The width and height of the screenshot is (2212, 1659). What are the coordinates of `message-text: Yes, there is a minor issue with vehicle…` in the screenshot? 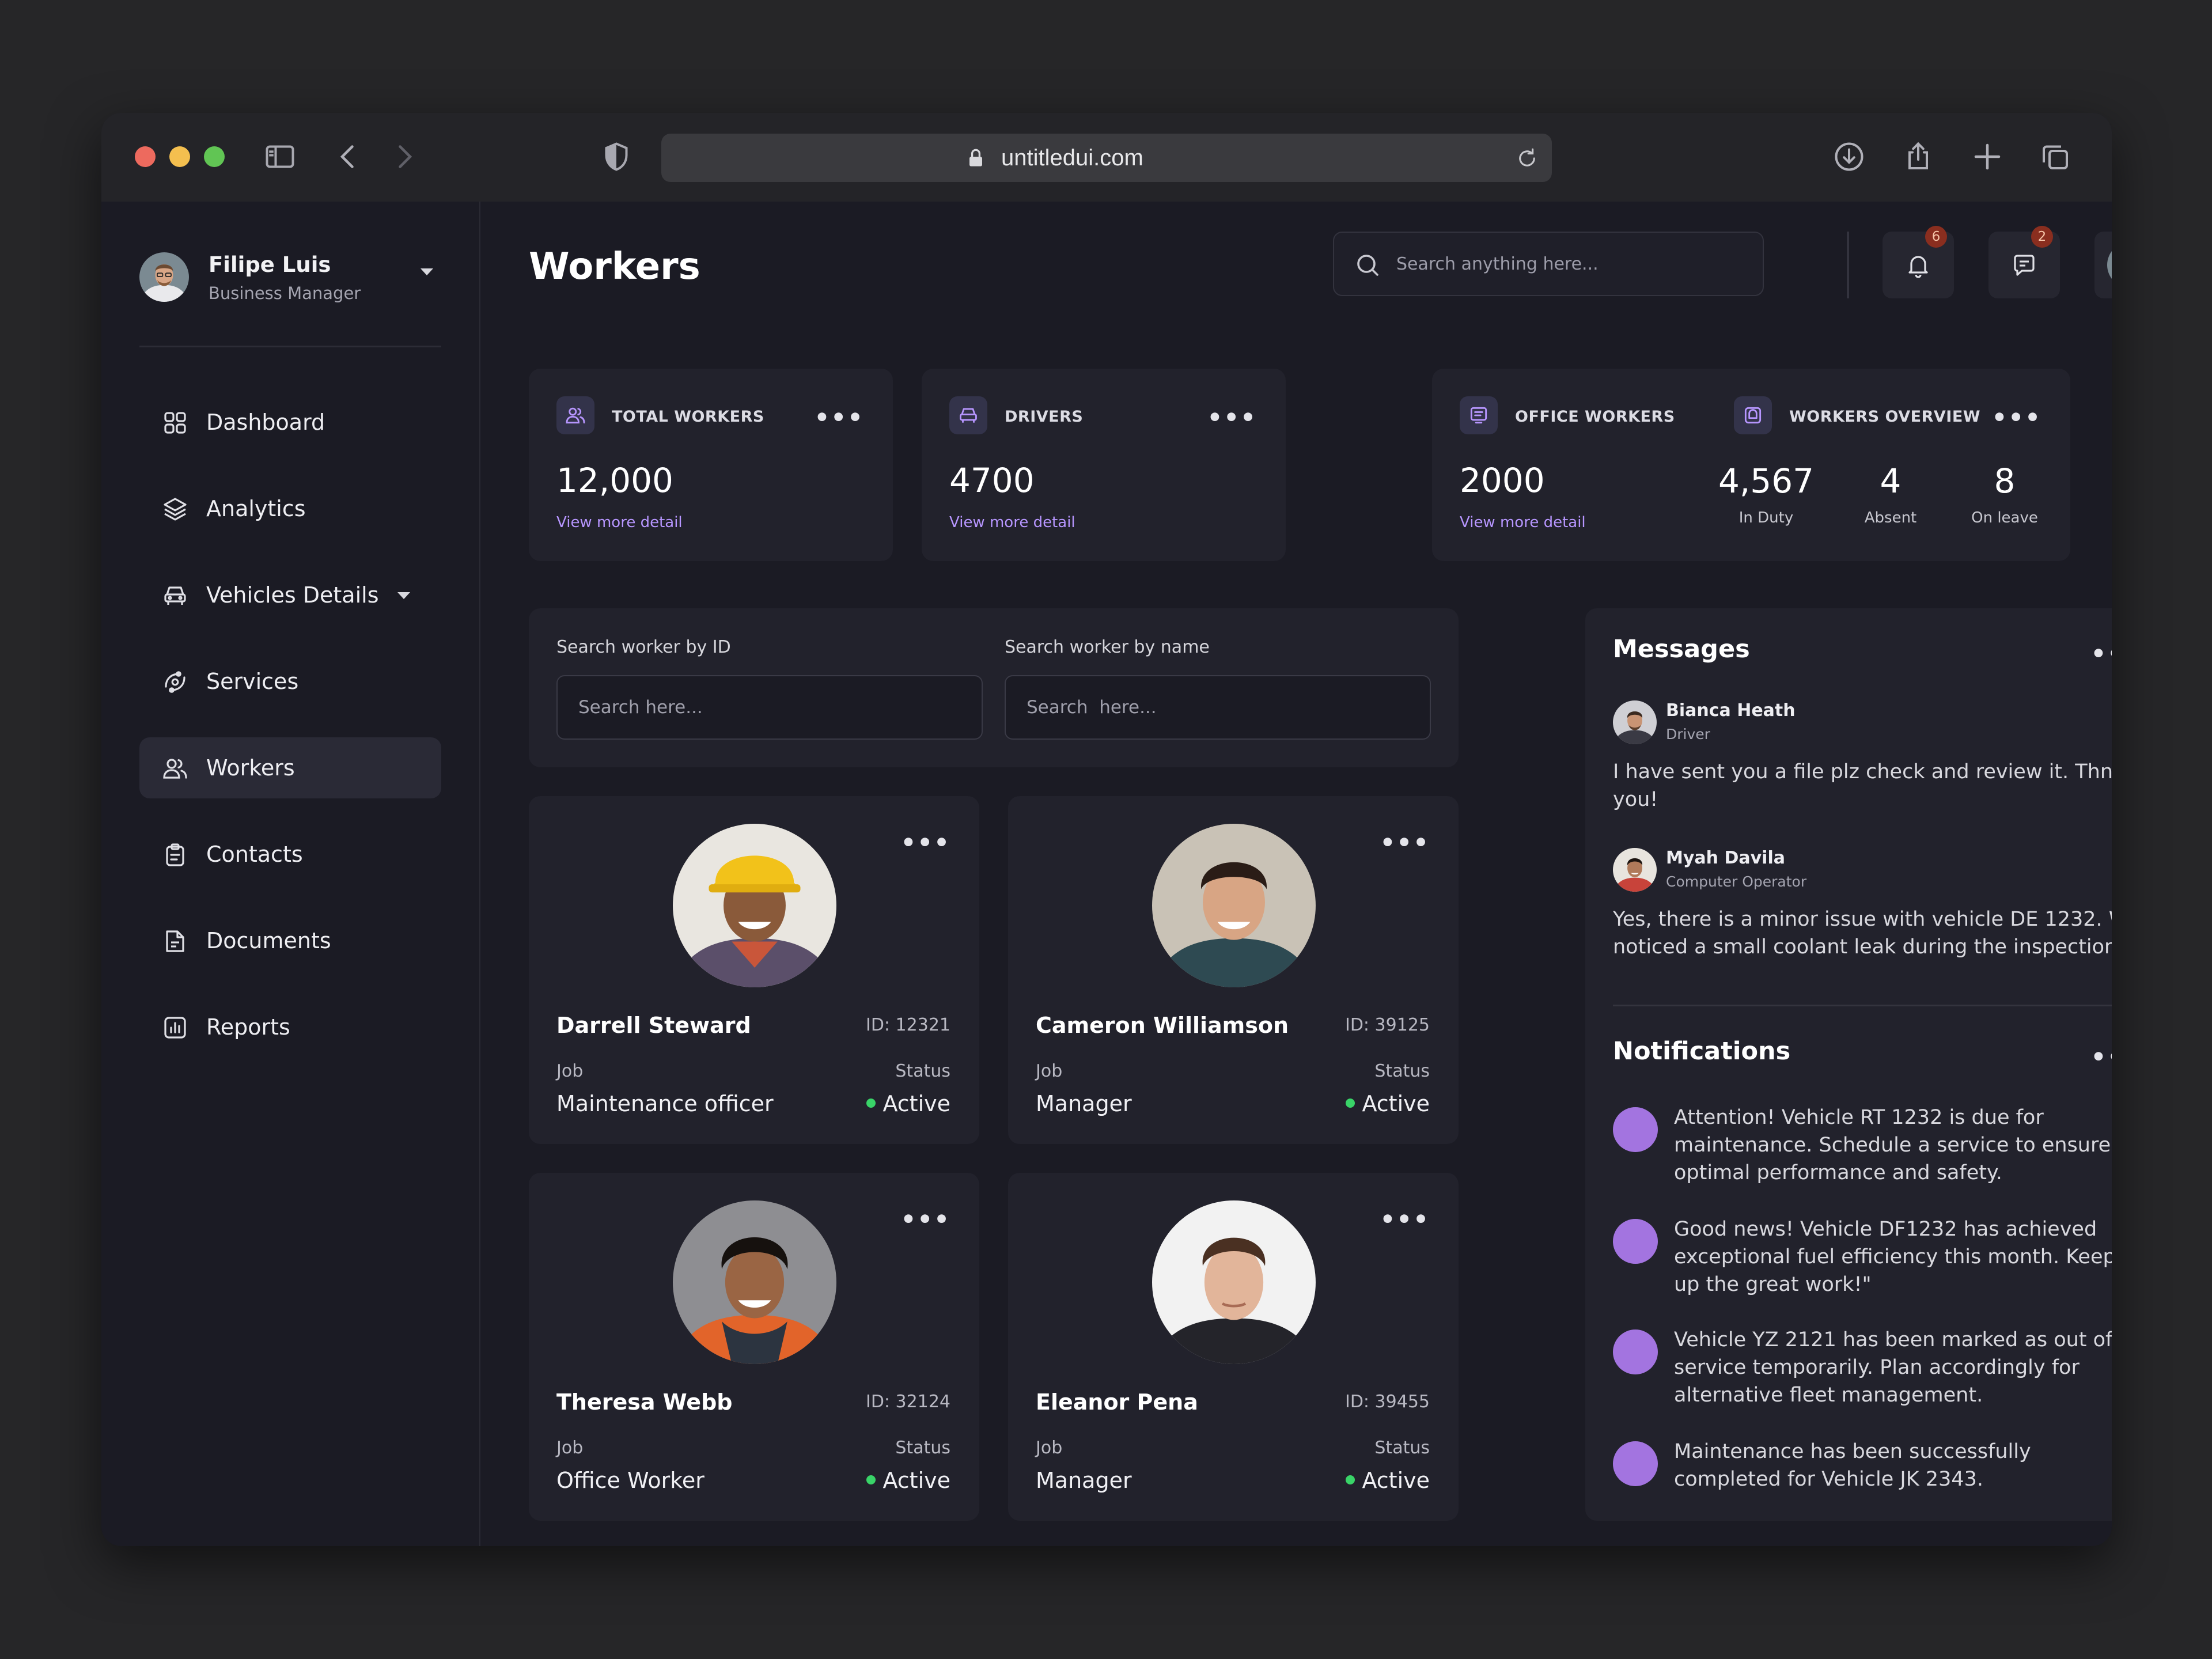 It's located at (1862, 933).